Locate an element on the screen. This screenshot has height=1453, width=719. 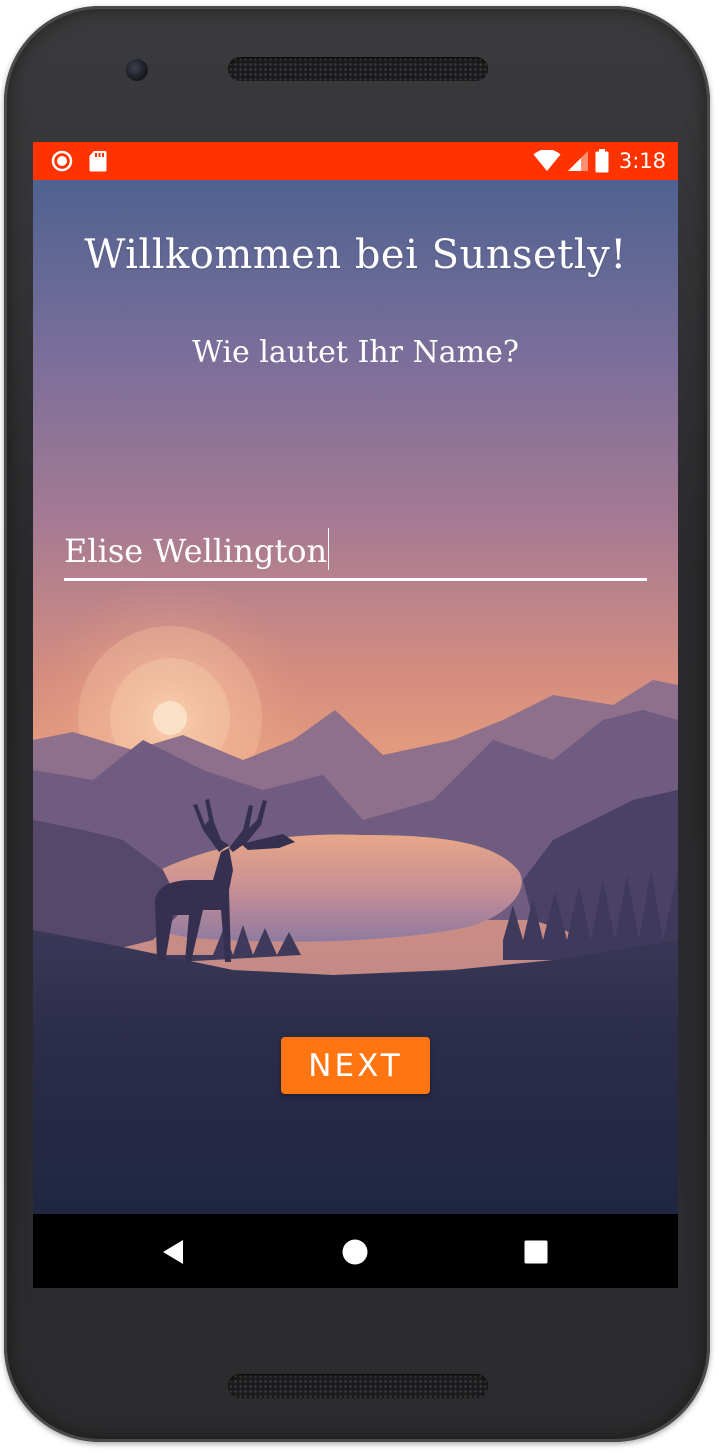
next-button: NEXT is located at coordinates (355, 1065).